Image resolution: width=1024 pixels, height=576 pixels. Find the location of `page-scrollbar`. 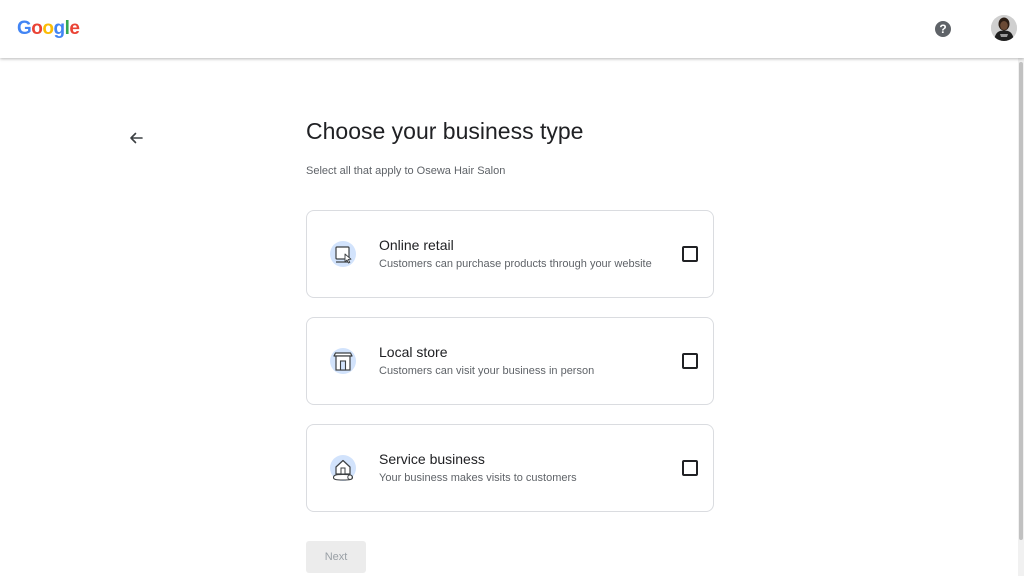

page-scrollbar is located at coordinates (1021, 317).